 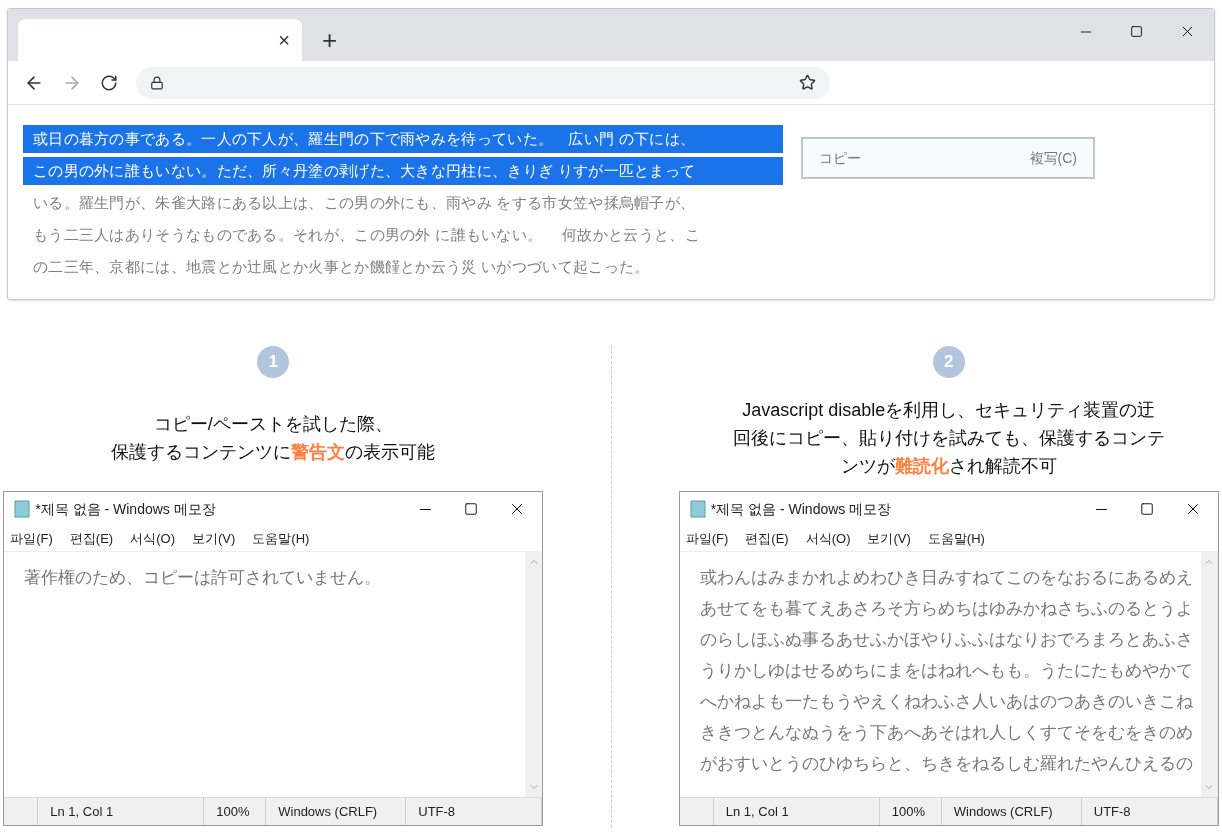 What do you see at coordinates (946, 701) in the screenshot?
I see `text-line: へかねよも一たもうやえくねわふさ人いあはのつあきのいきこね` at bounding box center [946, 701].